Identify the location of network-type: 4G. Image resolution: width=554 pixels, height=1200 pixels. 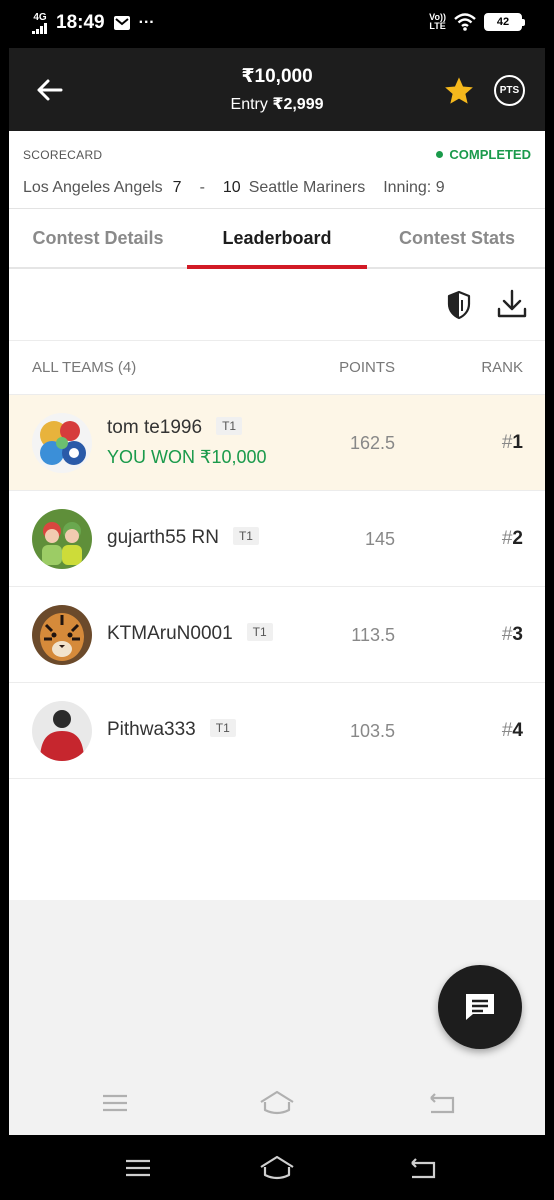
(40, 17).